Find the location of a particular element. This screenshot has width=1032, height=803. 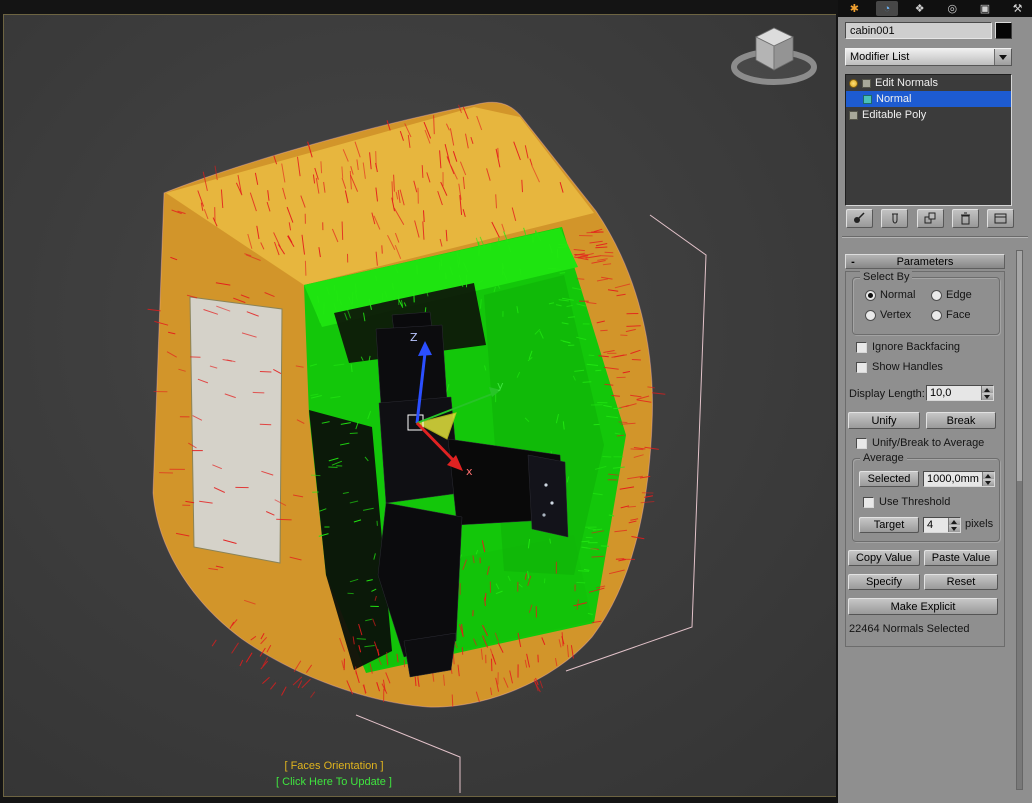

object-name-field: cabin001 is located at coordinates (918, 30).